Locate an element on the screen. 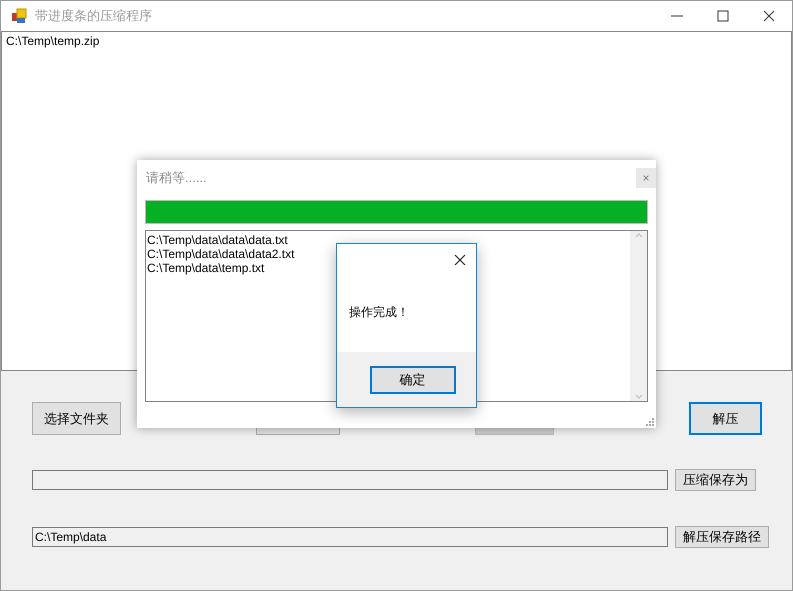  log-line: C:\Temp\data\temp.txt is located at coordinates (205, 268).